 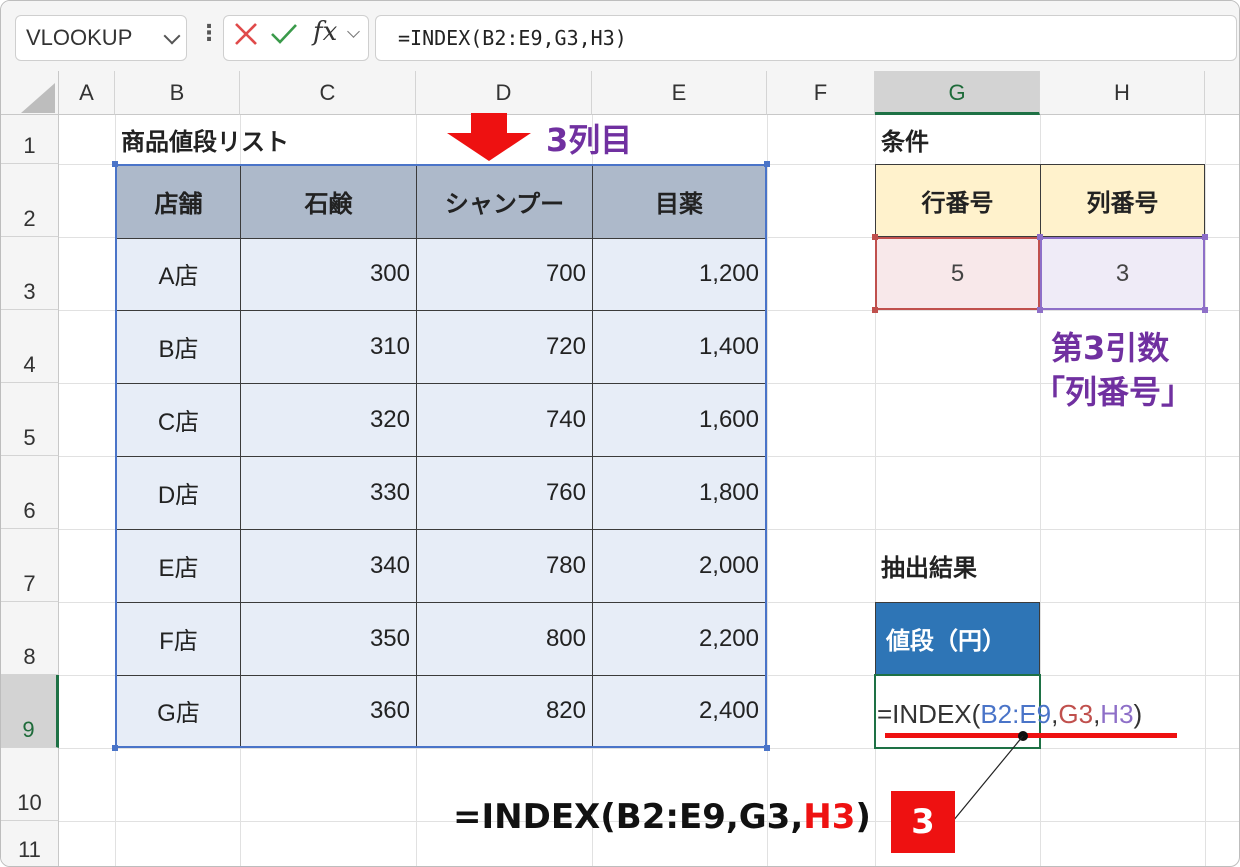 I want to click on table-cell: 800, so click(x=504, y=638).